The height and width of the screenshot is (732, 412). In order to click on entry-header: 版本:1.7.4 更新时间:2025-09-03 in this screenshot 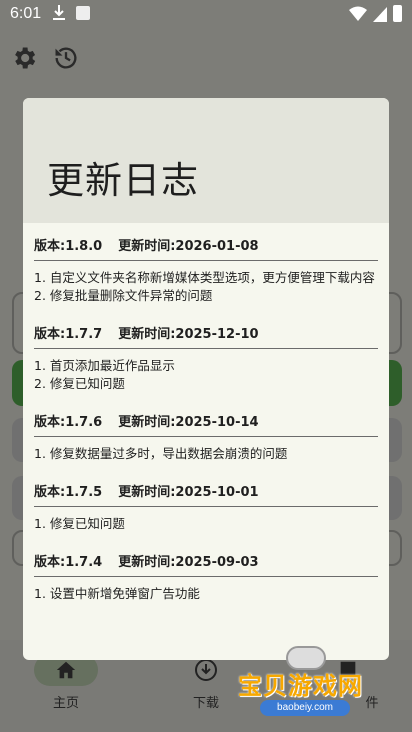, I will do `click(206, 564)`.